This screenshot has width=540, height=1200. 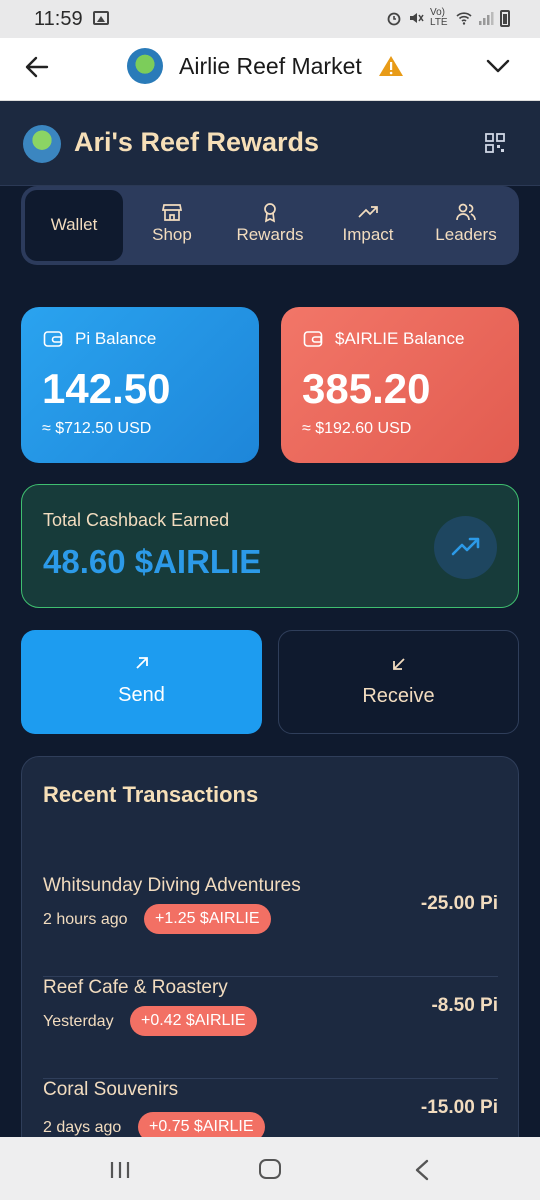 What do you see at coordinates (498, 66) in the screenshot?
I see `chevron-down-icon` at bounding box center [498, 66].